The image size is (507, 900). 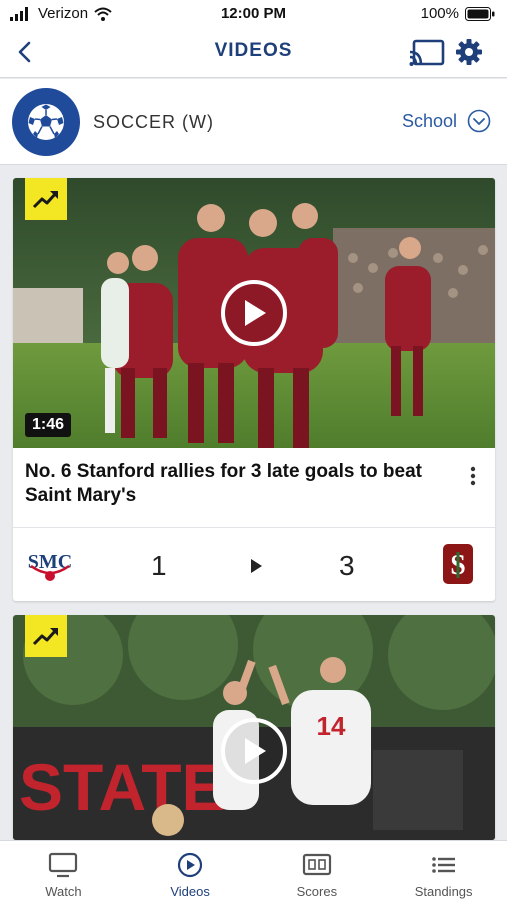 I want to click on tab-watch-label: Watch, so click(x=63, y=891).